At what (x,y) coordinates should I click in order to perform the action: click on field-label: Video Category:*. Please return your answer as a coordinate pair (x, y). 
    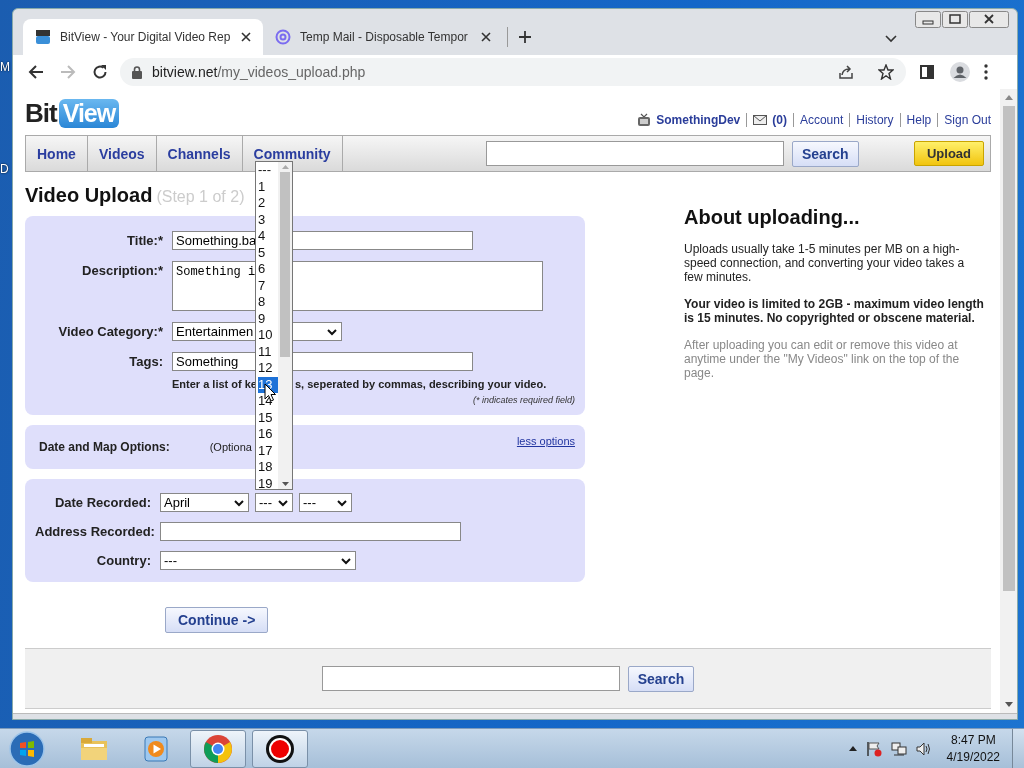
    Looking at the image, I should click on (110, 331).